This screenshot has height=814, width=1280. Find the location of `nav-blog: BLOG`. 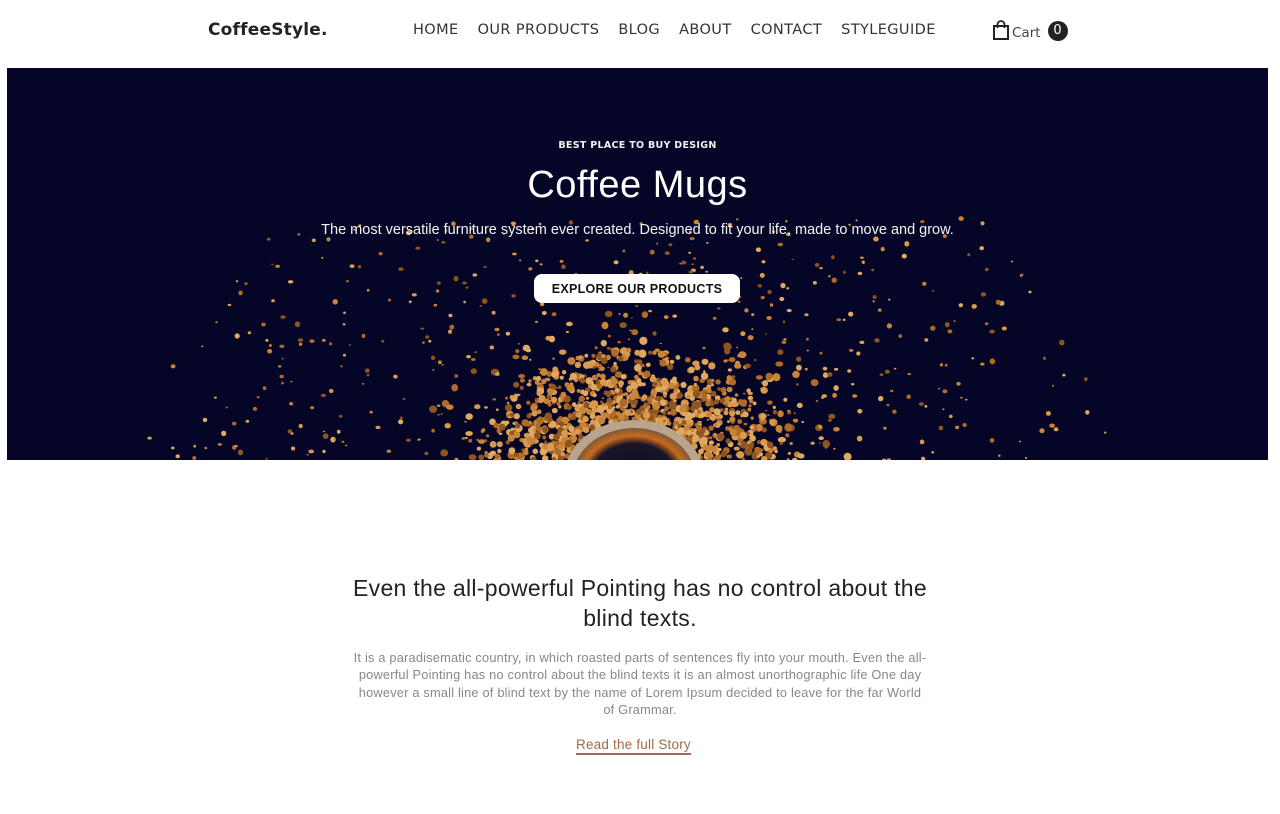

nav-blog: BLOG is located at coordinates (639, 30).